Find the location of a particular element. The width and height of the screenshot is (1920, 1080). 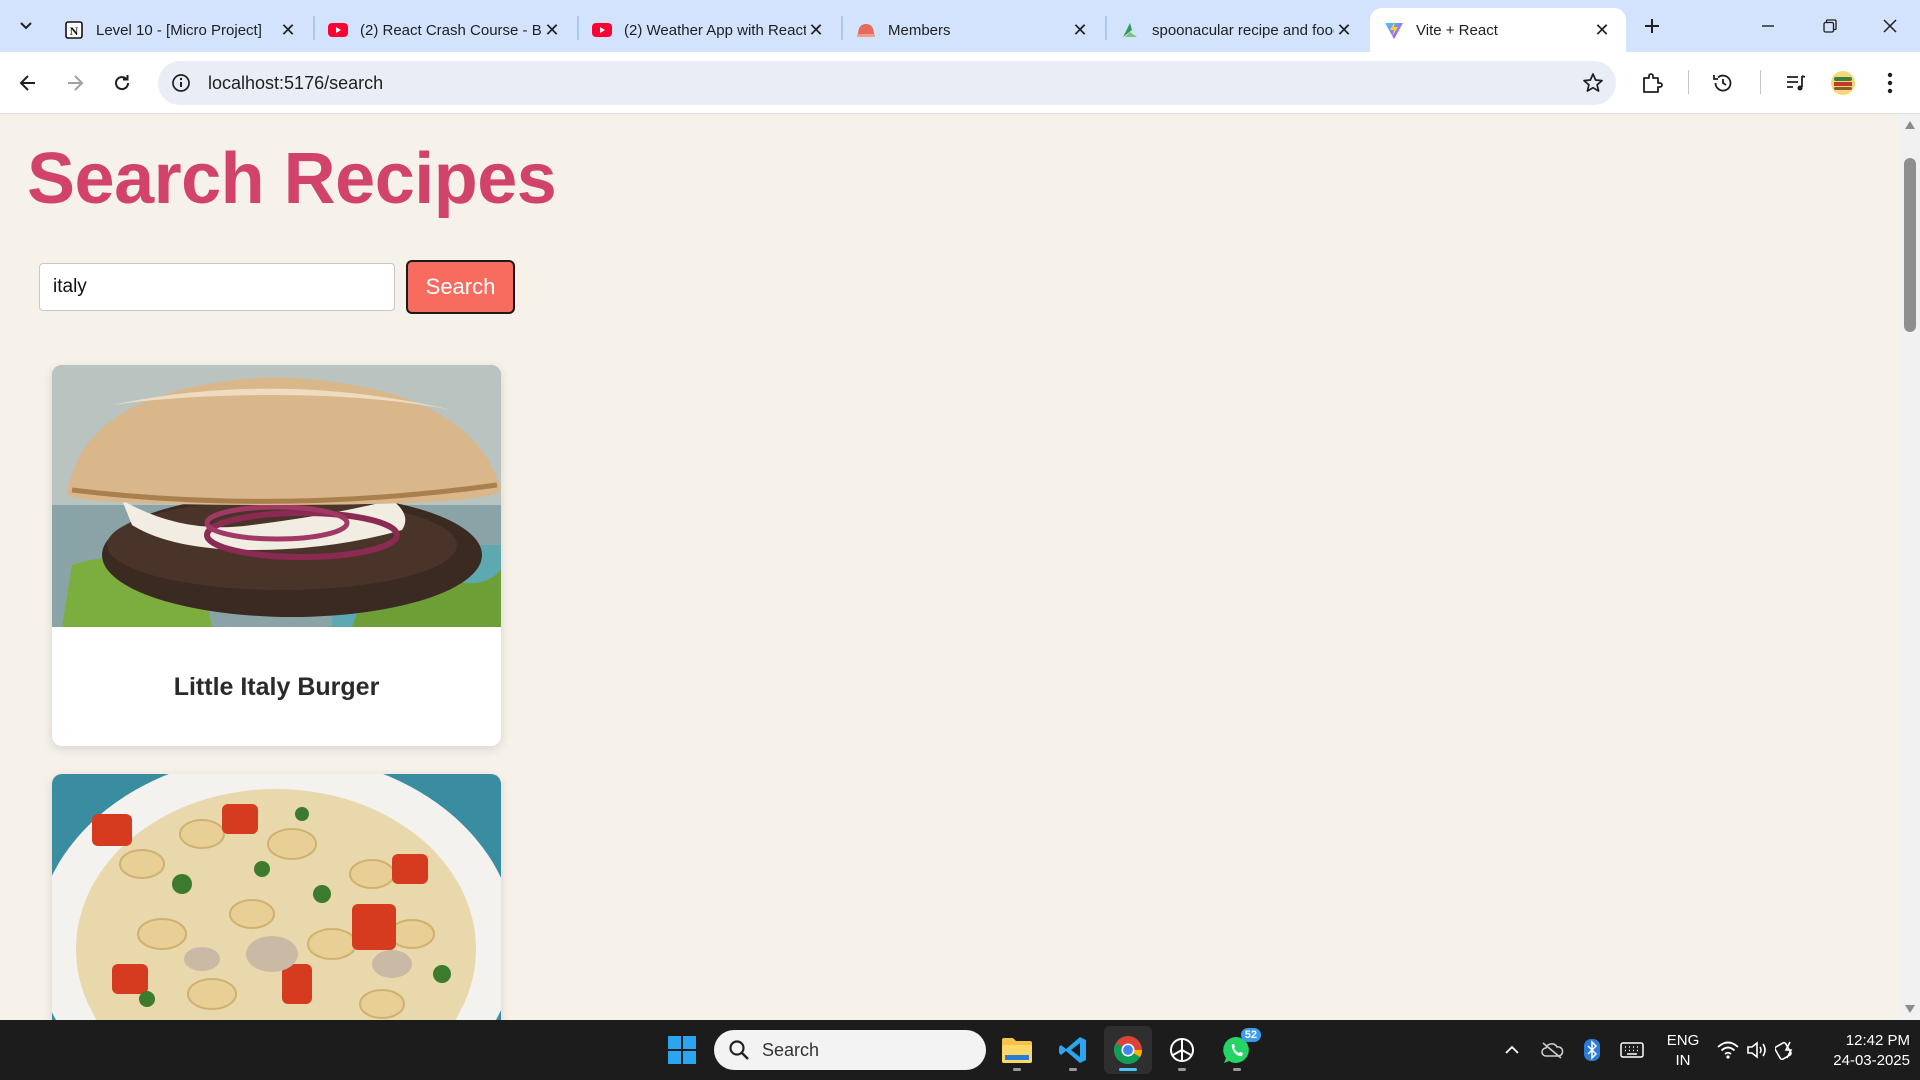

close-icon is located at coordinates (1890, 26).